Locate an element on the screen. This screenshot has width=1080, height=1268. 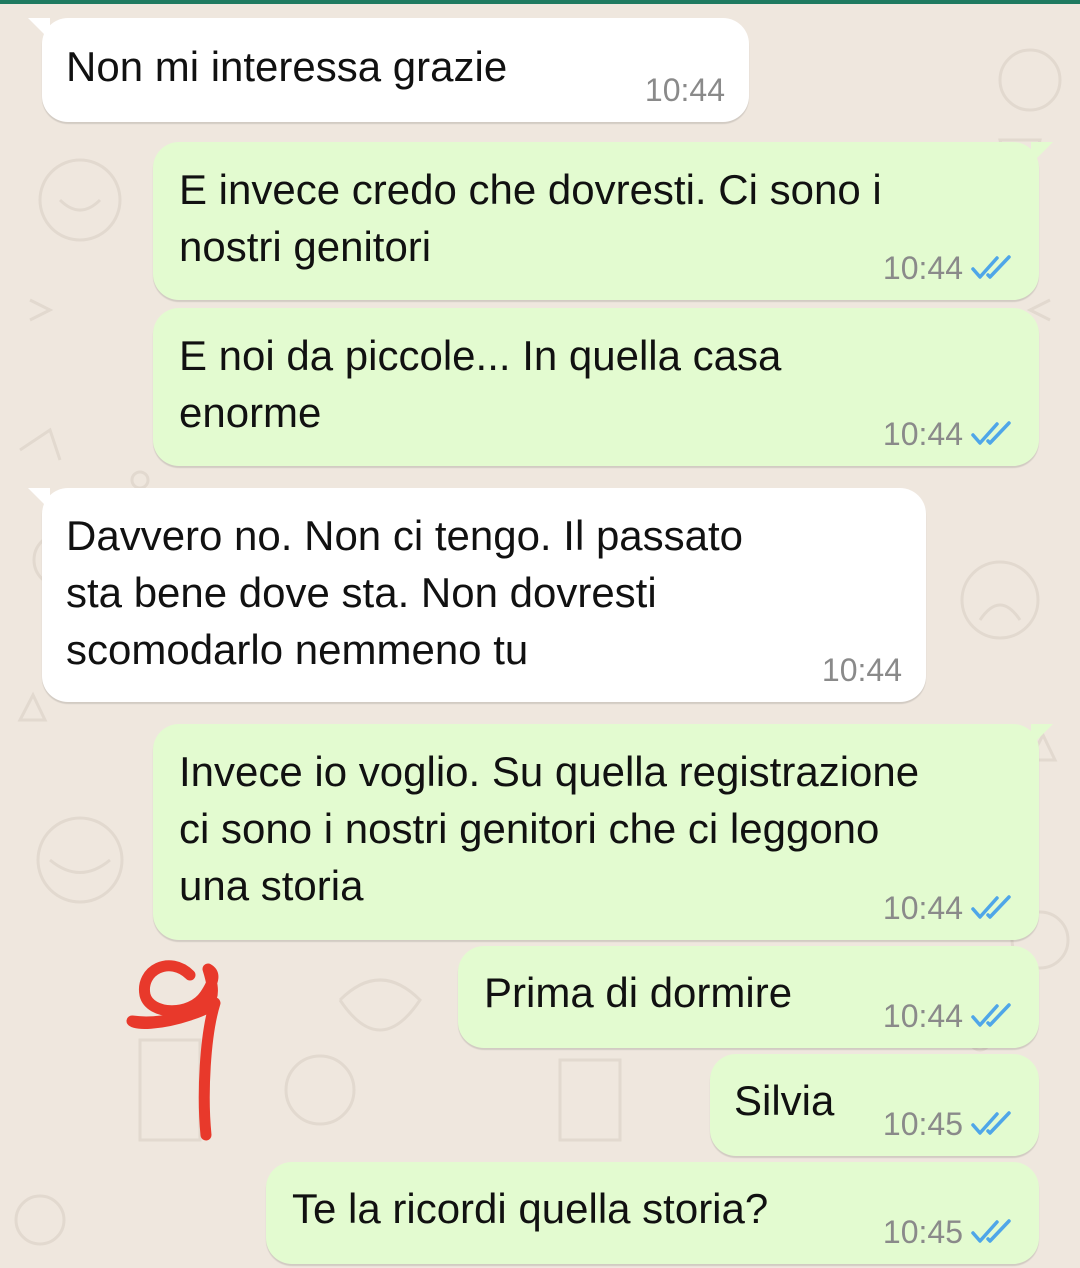
message-text: Prima di dormire is located at coordinates (638, 992).